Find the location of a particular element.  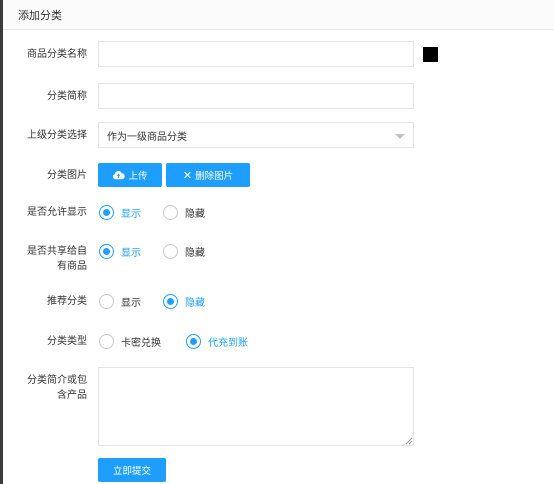

cloud-upload-icon is located at coordinates (119, 175).